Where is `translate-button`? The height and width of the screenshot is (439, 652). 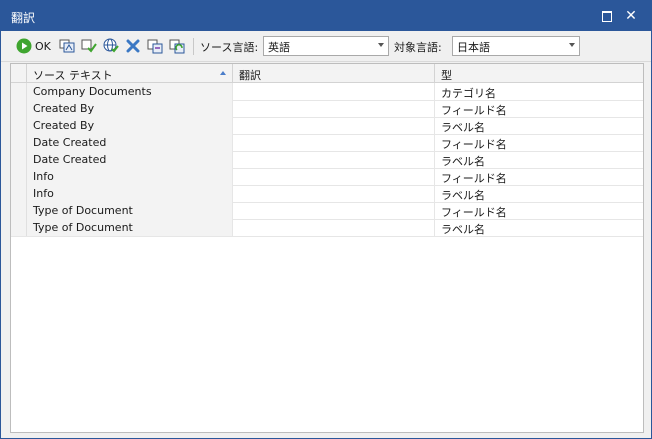 translate-button is located at coordinates (67, 46).